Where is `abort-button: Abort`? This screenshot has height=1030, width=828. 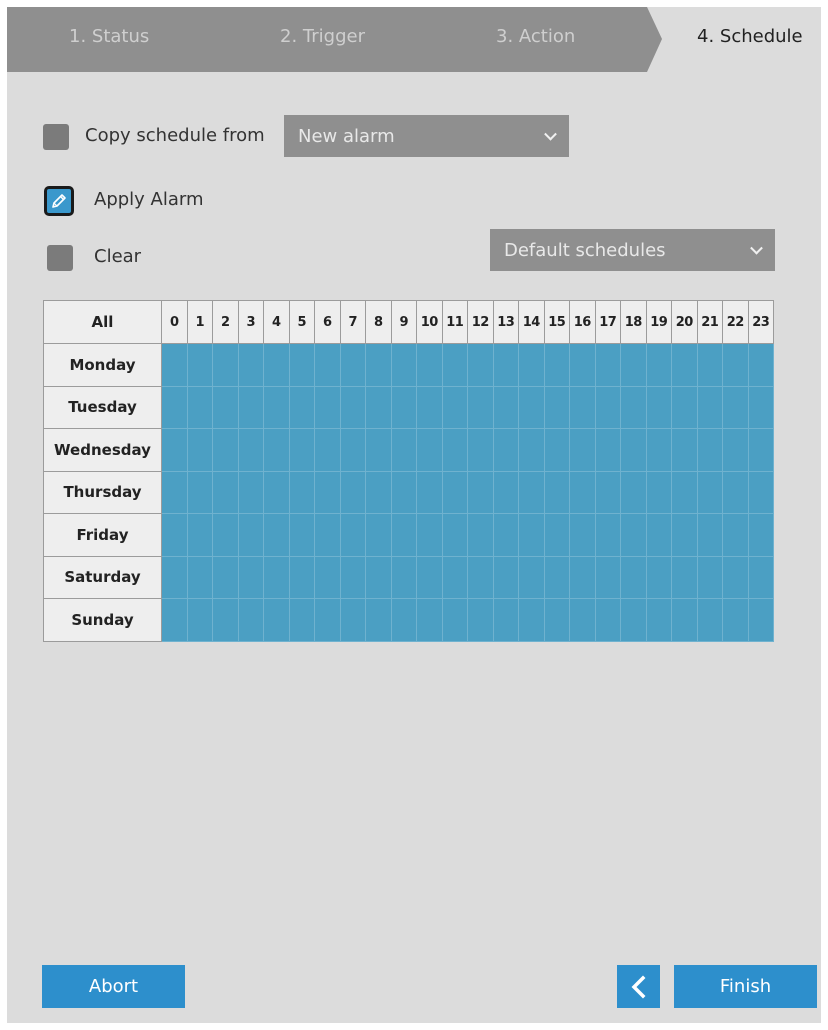 abort-button: Abort is located at coordinates (113, 986).